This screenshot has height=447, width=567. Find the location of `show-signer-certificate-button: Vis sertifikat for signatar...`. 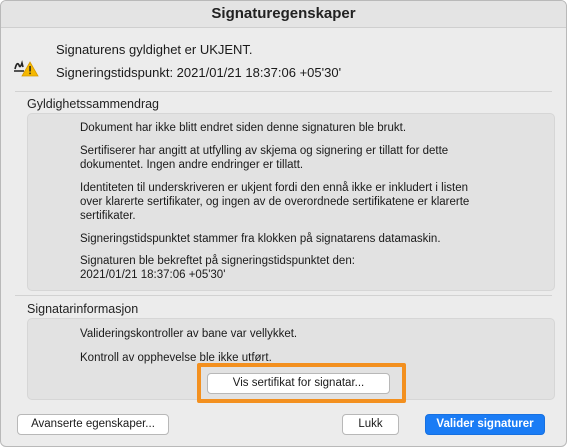

show-signer-certificate-button: Vis sertifikat for signatar... is located at coordinates (298, 383).